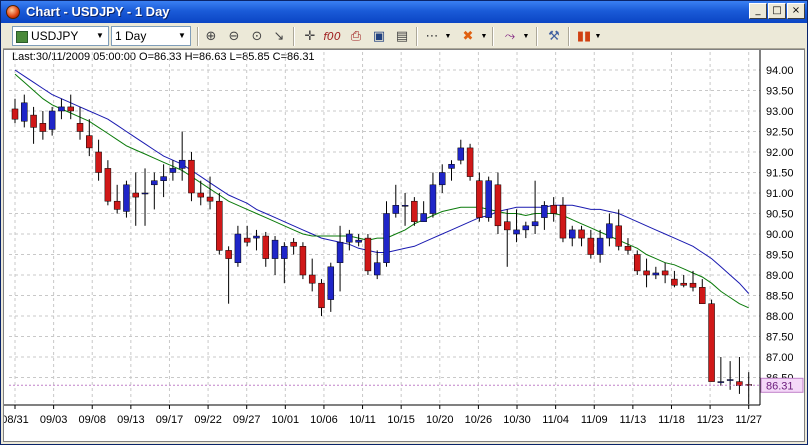  What do you see at coordinates (310, 36) in the screenshot?
I see `crosshair-icon: ✛` at bounding box center [310, 36].